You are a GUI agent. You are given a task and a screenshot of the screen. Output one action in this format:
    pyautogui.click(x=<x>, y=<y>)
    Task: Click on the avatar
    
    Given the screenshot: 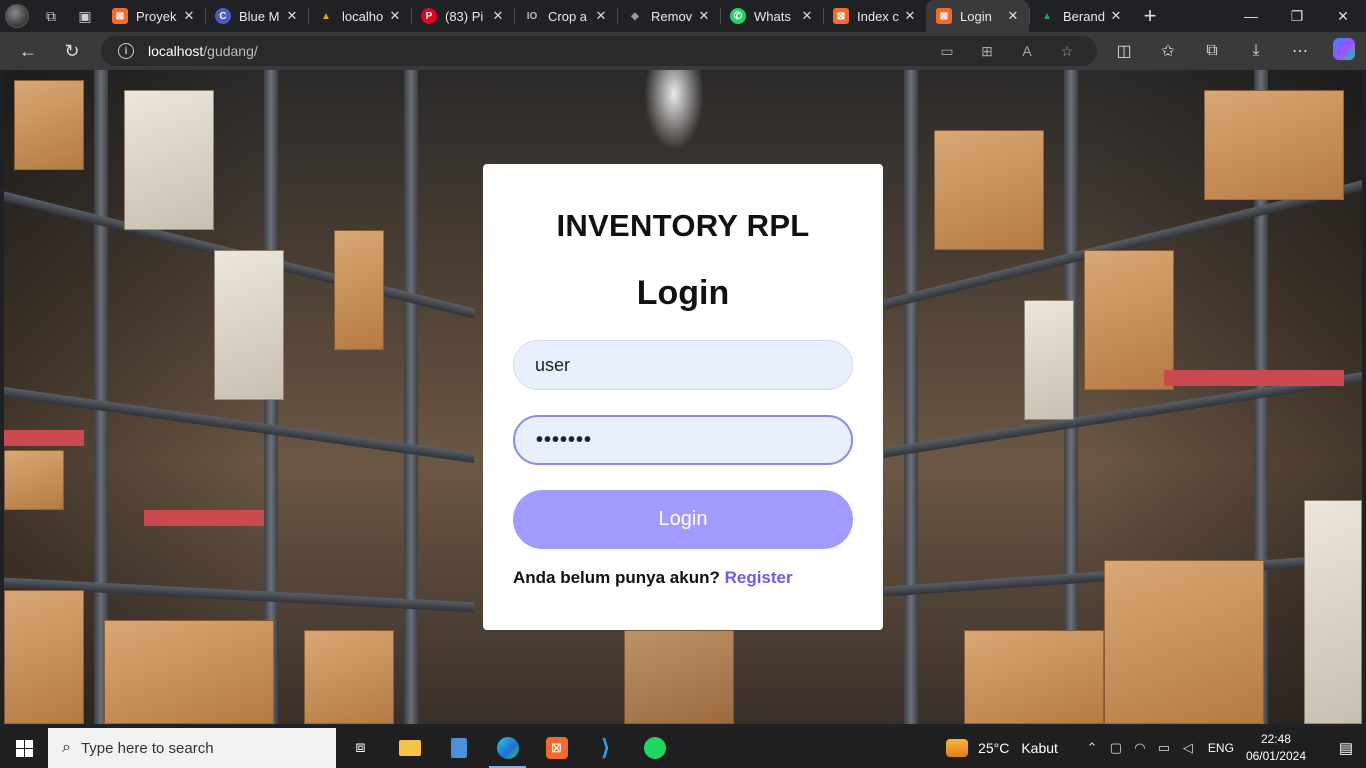 What is the action you would take?
    pyautogui.click(x=17, y=16)
    